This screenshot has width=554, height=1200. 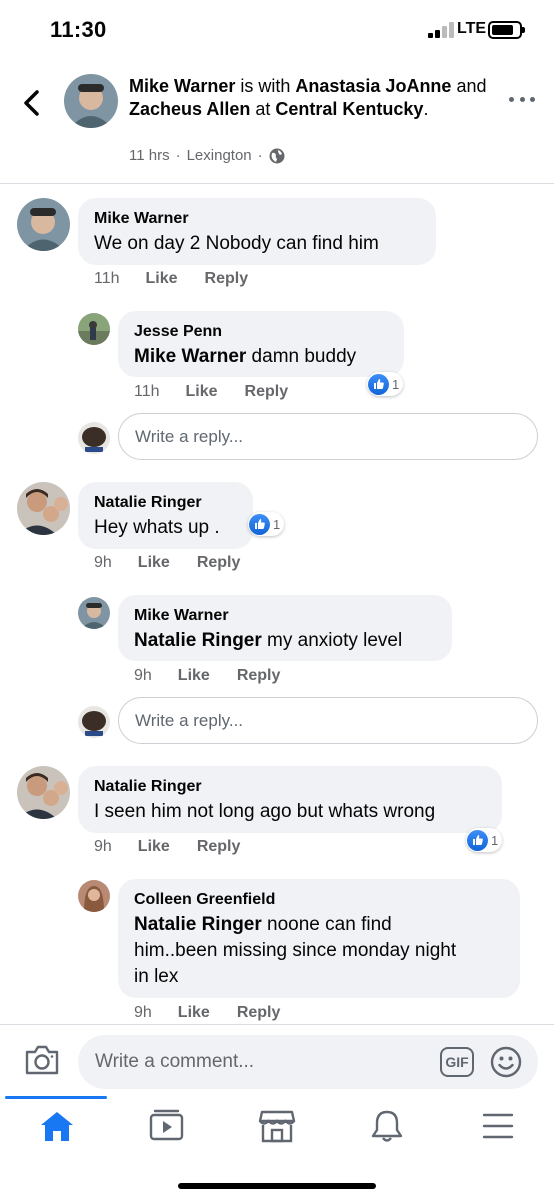 What do you see at coordinates (42, 1060) in the screenshot?
I see `camera-icon` at bounding box center [42, 1060].